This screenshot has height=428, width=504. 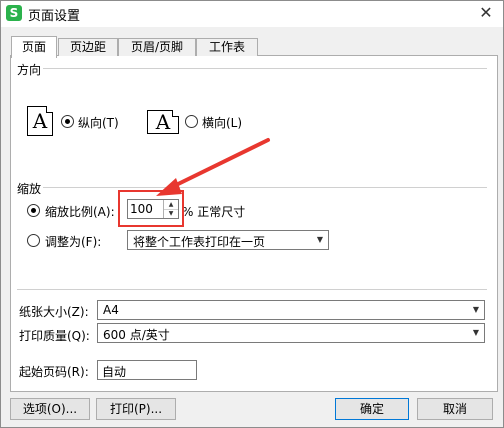 I want to click on cancel-button: 取消, so click(x=455, y=409).